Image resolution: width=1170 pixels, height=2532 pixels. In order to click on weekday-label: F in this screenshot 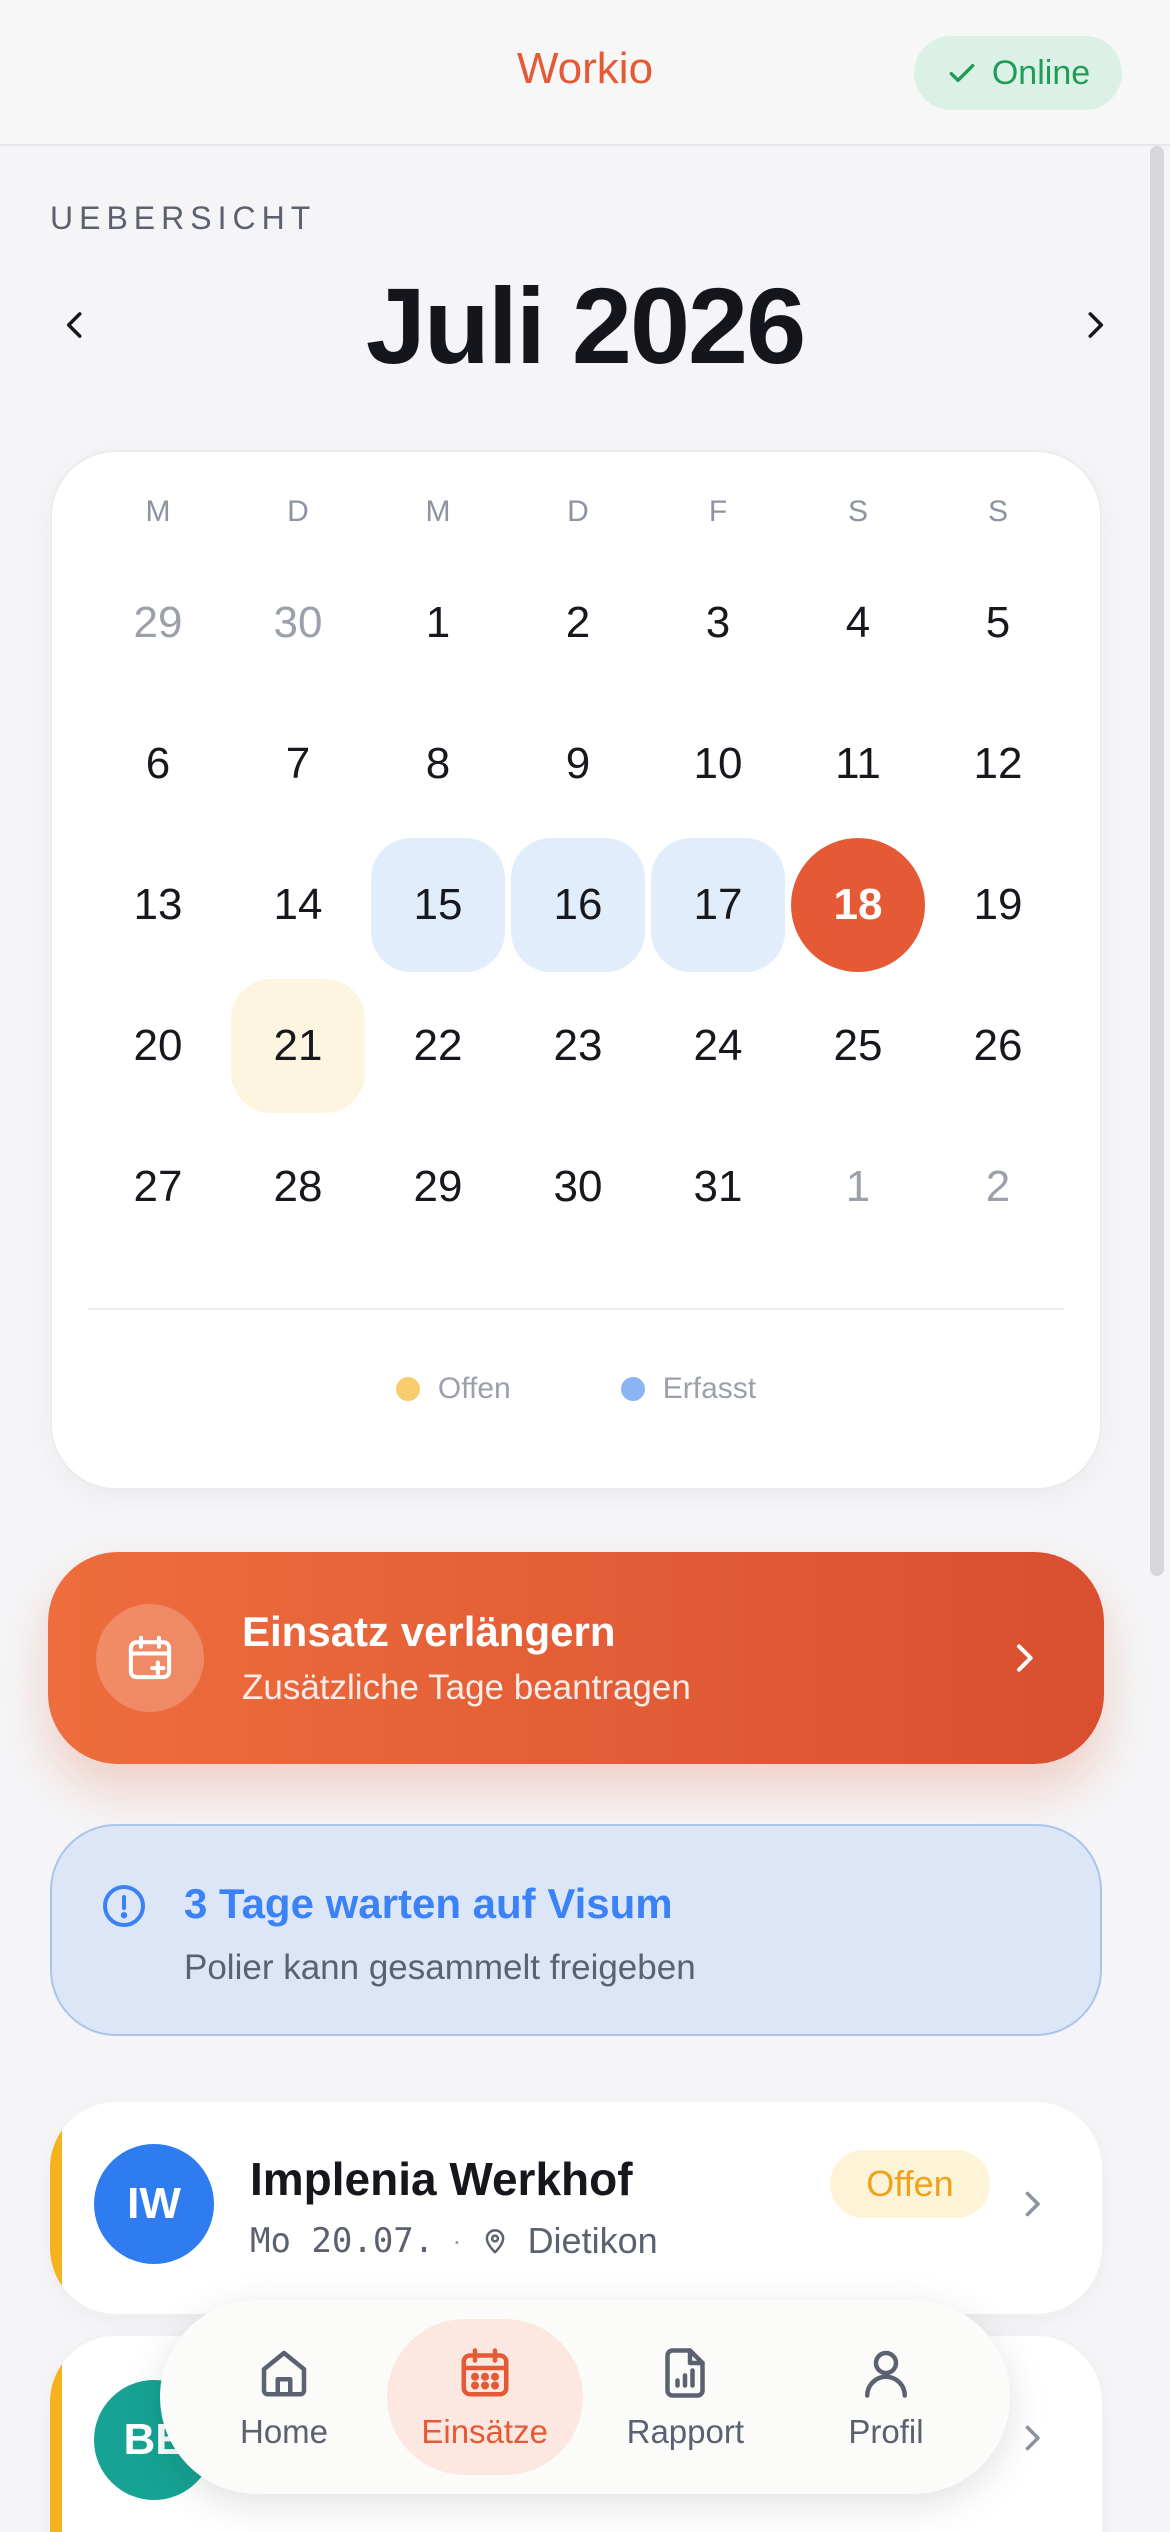, I will do `click(718, 511)`.